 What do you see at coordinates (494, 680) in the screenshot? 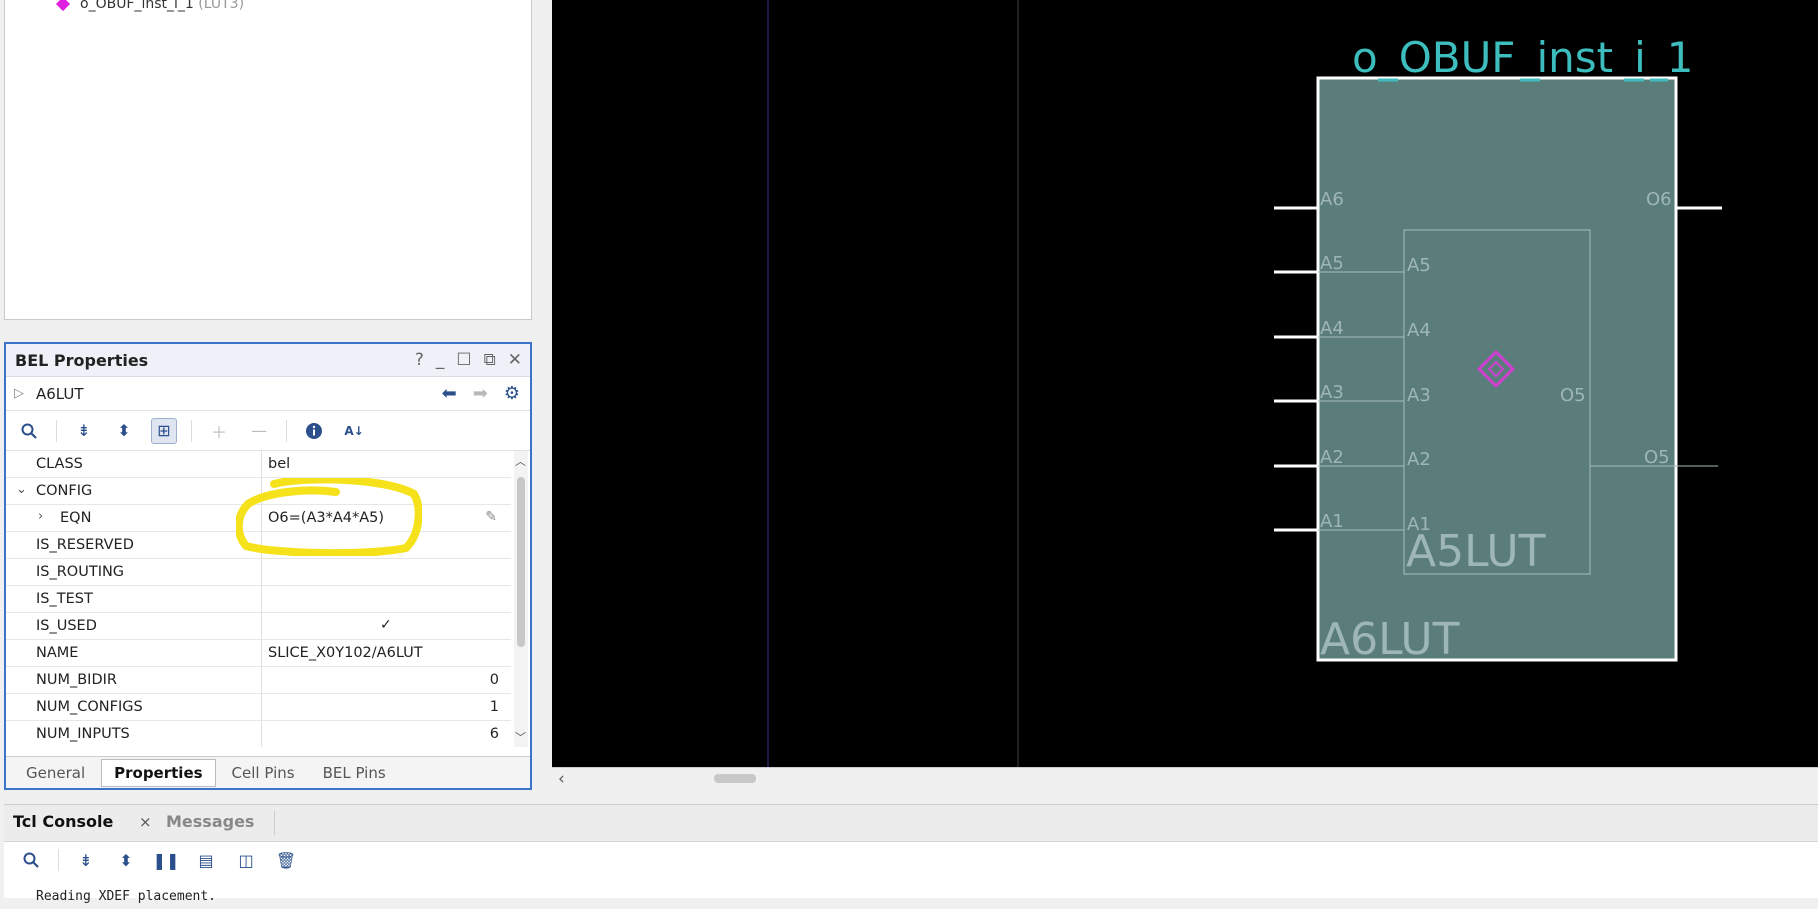
I see `property-value: 0` at bounding box center [494, 680].